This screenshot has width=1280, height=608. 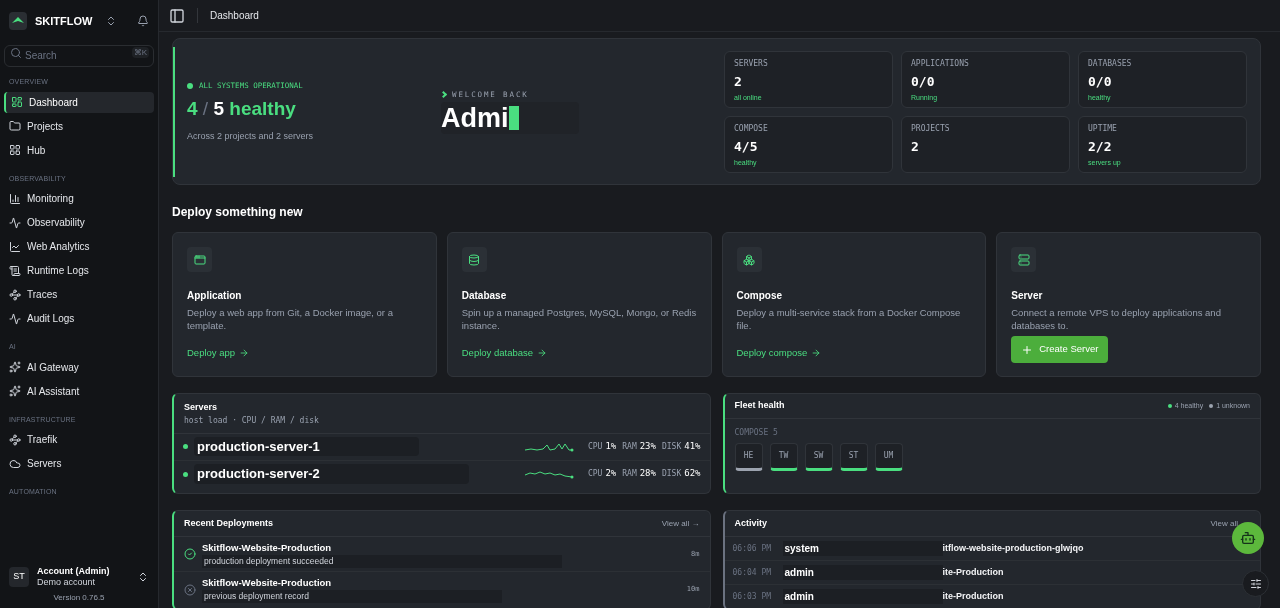 I want to click on nav-item: AI Gateway, so click(x=79, y=367).